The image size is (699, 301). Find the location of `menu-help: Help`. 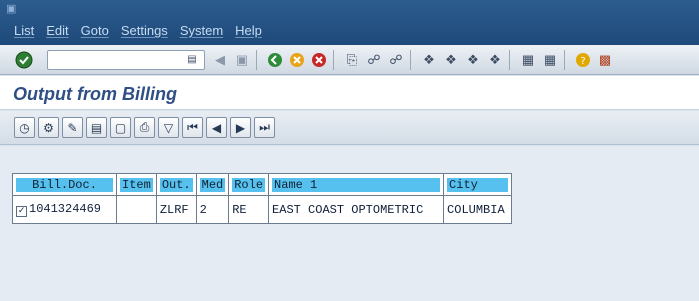

menu-help: Help is located at coordinates (248, 30).